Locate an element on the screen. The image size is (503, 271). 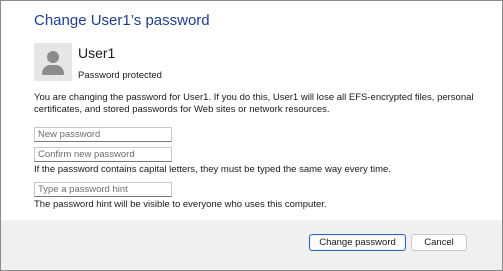
confirm-password-input is located at coordinates (103, 154).